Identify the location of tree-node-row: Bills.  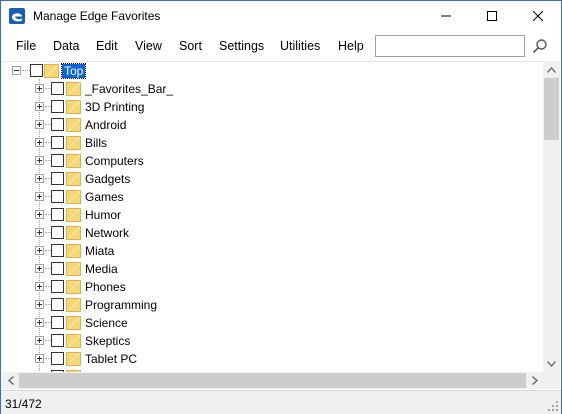
(272, 143).